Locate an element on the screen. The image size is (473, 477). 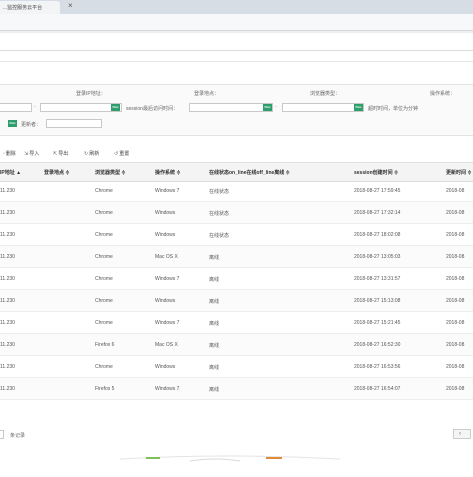
delete-button: ▫删除 is located at coordinates (9, 153).